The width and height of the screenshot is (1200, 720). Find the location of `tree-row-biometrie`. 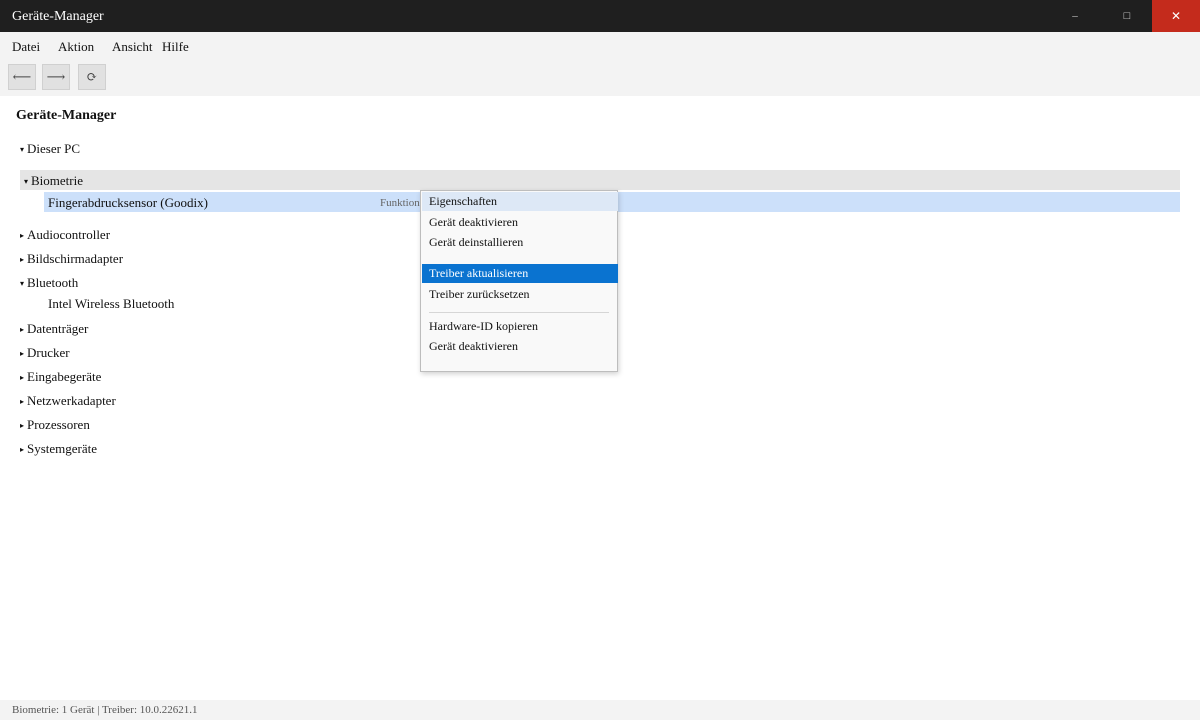

tree-row-biometrie is located at coordinates (600, 180).